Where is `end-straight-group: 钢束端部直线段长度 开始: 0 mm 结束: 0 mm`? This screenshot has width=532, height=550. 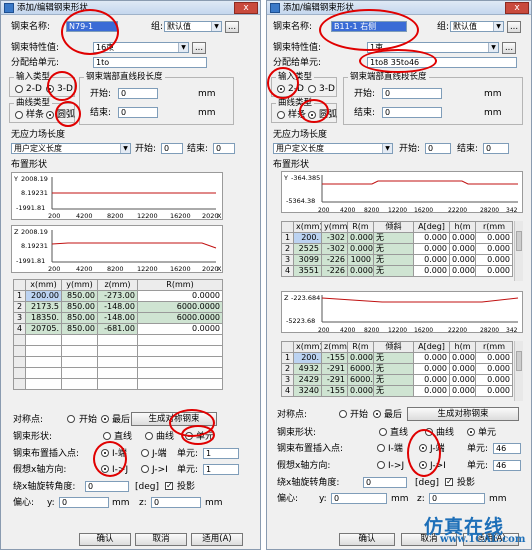 end-straight-group: 钢束端部直线段长度 开始: 0 mm 结束: 0 mm is located at coordinates (156, 99).